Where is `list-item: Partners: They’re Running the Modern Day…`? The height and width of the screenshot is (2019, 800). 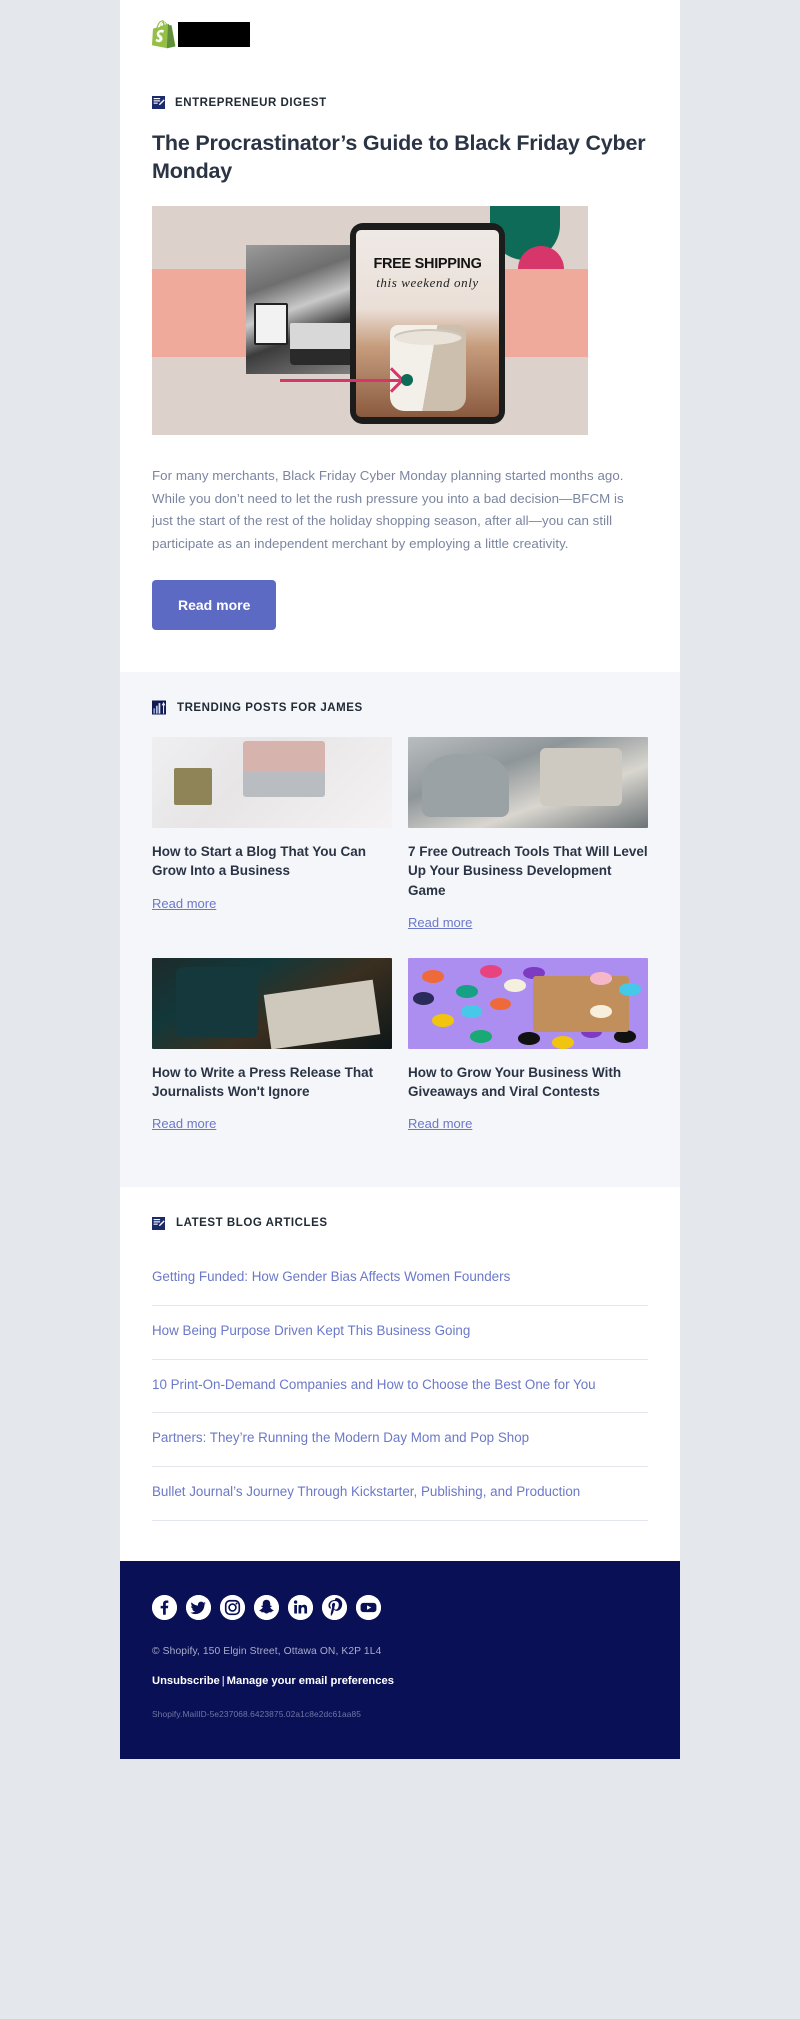
list-item: Partners: They’re Running the Modern Day… is located at coordinates (400, 1440).